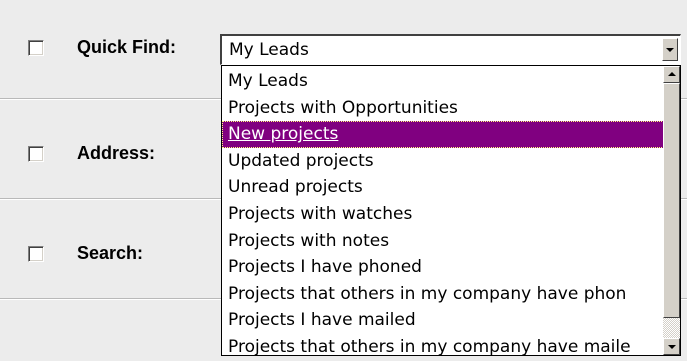 This screenshot has height=361, width=687. I want to click on scrollbar-thumb, so click(671, 200).